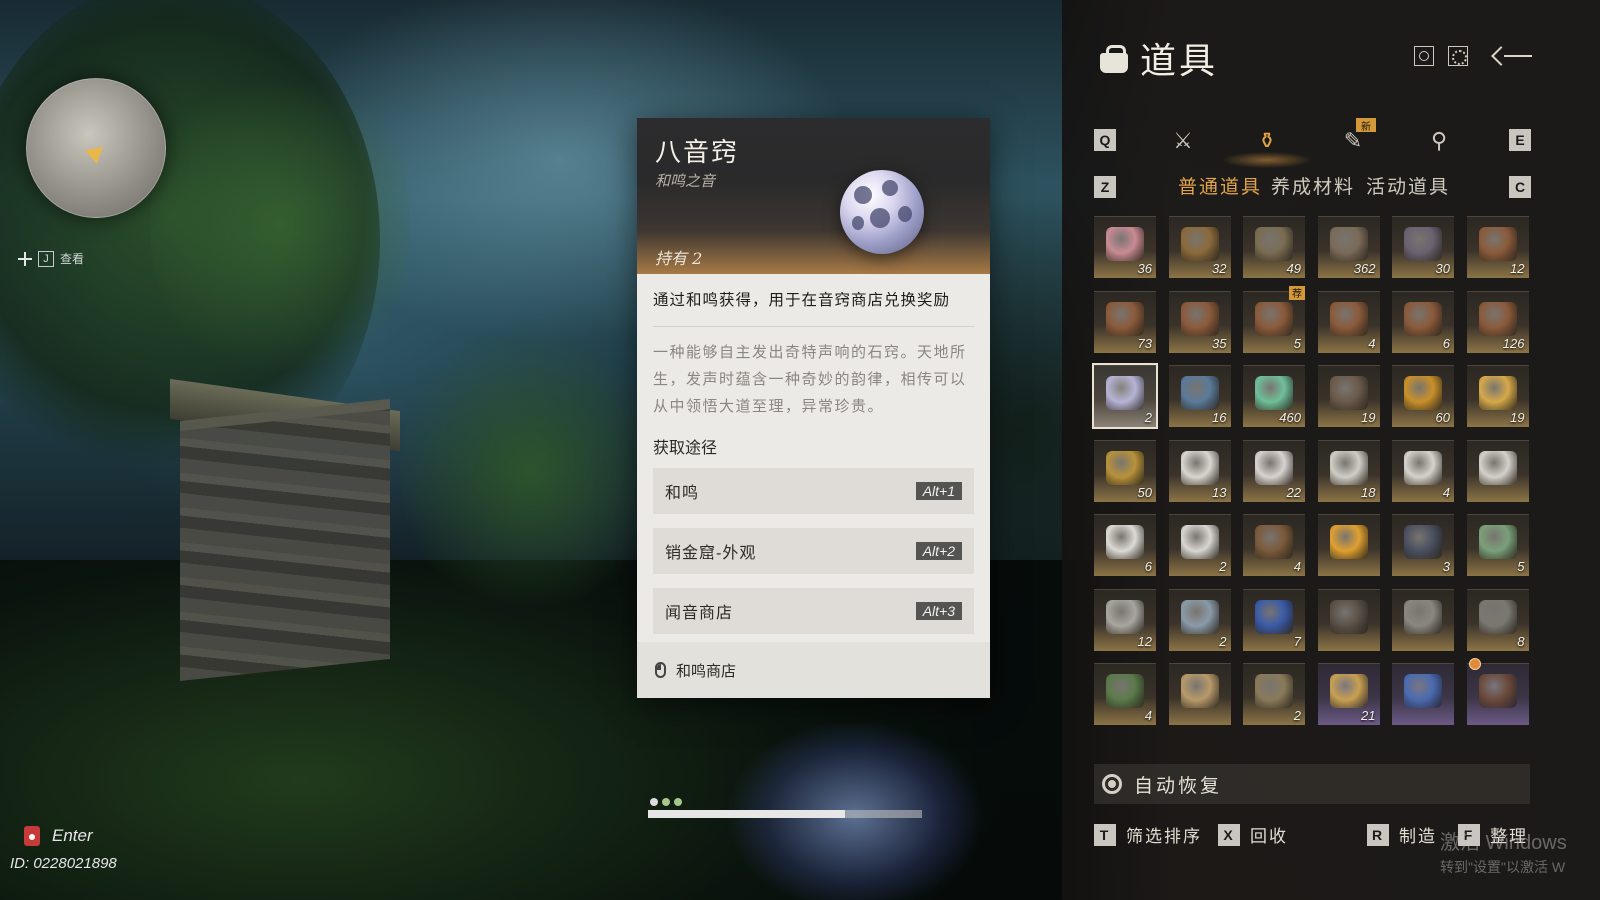  I want to click on item-quantity: 16, so click(1219, 417).